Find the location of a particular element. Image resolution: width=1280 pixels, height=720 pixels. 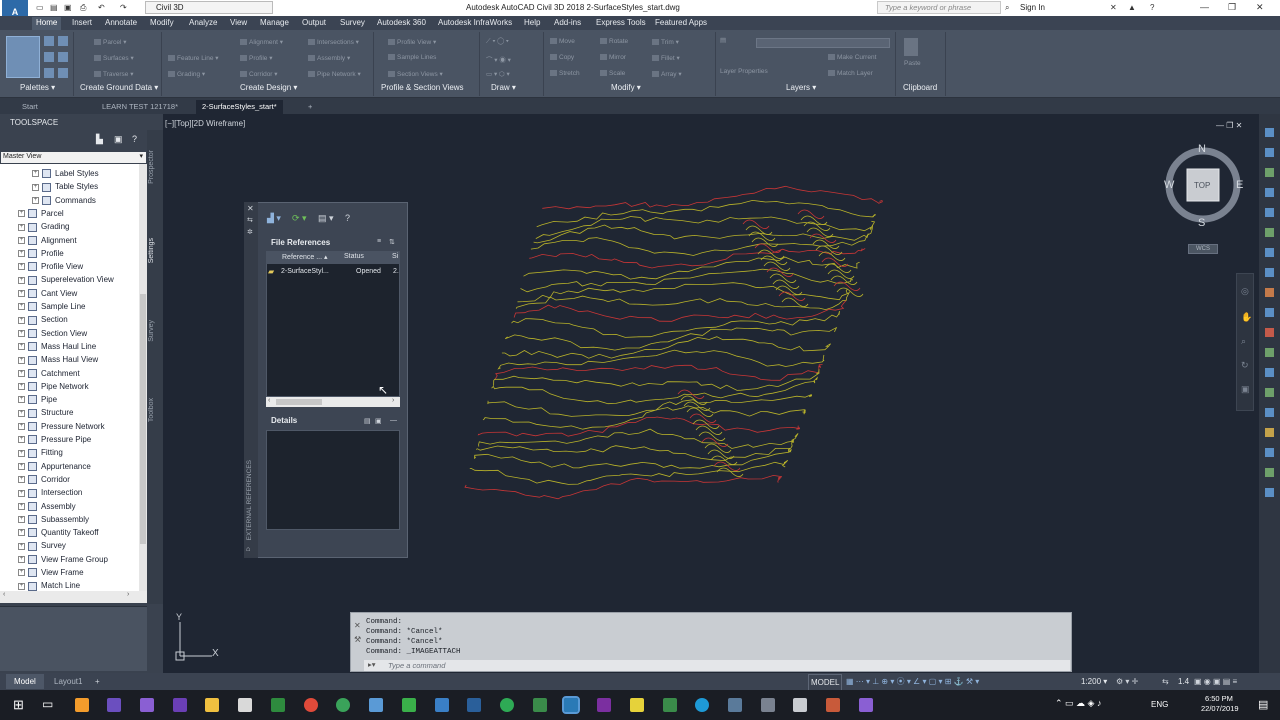

minimize-icon: — is located at coordinates (1204, 7).